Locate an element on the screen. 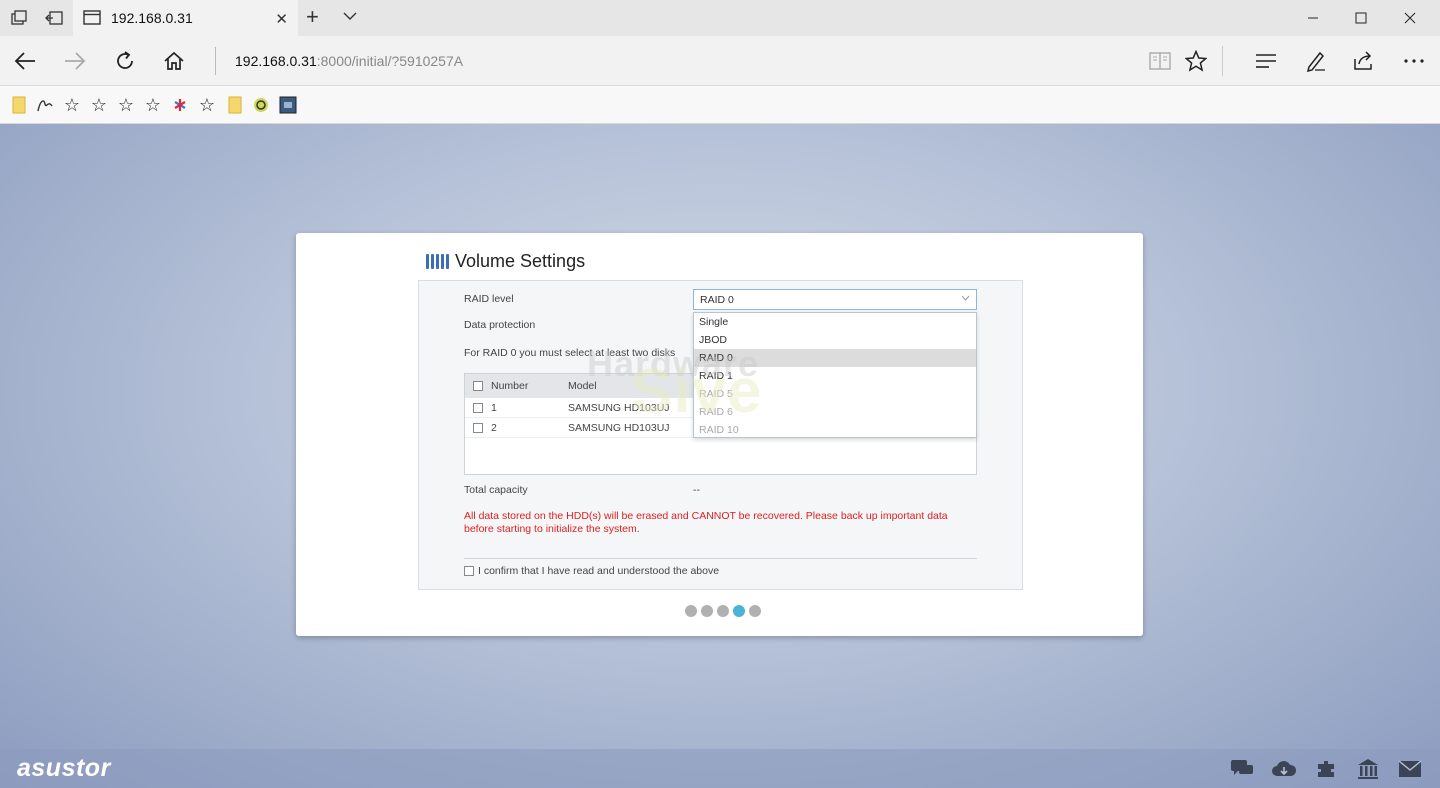 Image resolution: width=1440 pixels, height=788 pixels. browser-tab: 192.168.0.31 ✕ is located at coordinates (185, 18).